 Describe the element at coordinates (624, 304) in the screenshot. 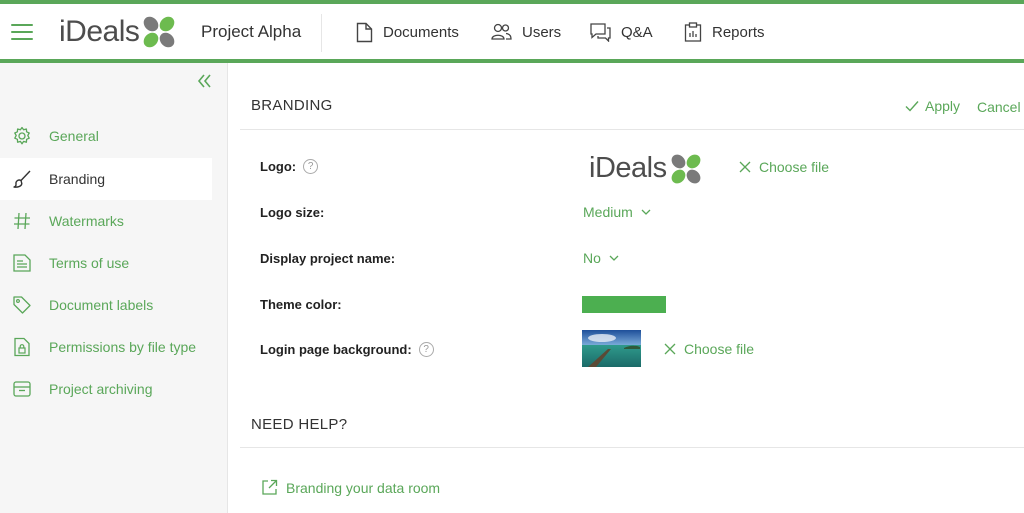

I see `theme-color-swatch` at that location.